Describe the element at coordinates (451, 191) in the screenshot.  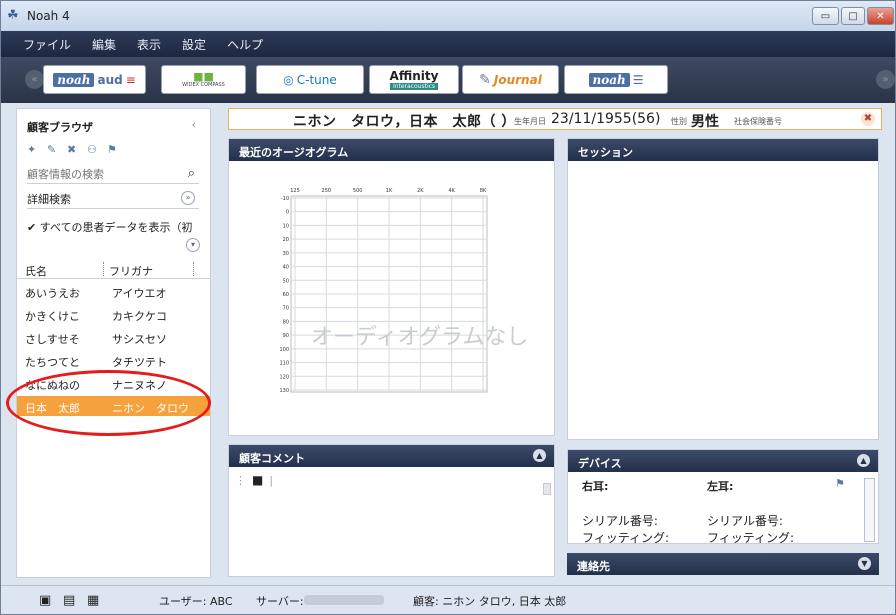
I see `freq-tick-label: 4K` at that location.